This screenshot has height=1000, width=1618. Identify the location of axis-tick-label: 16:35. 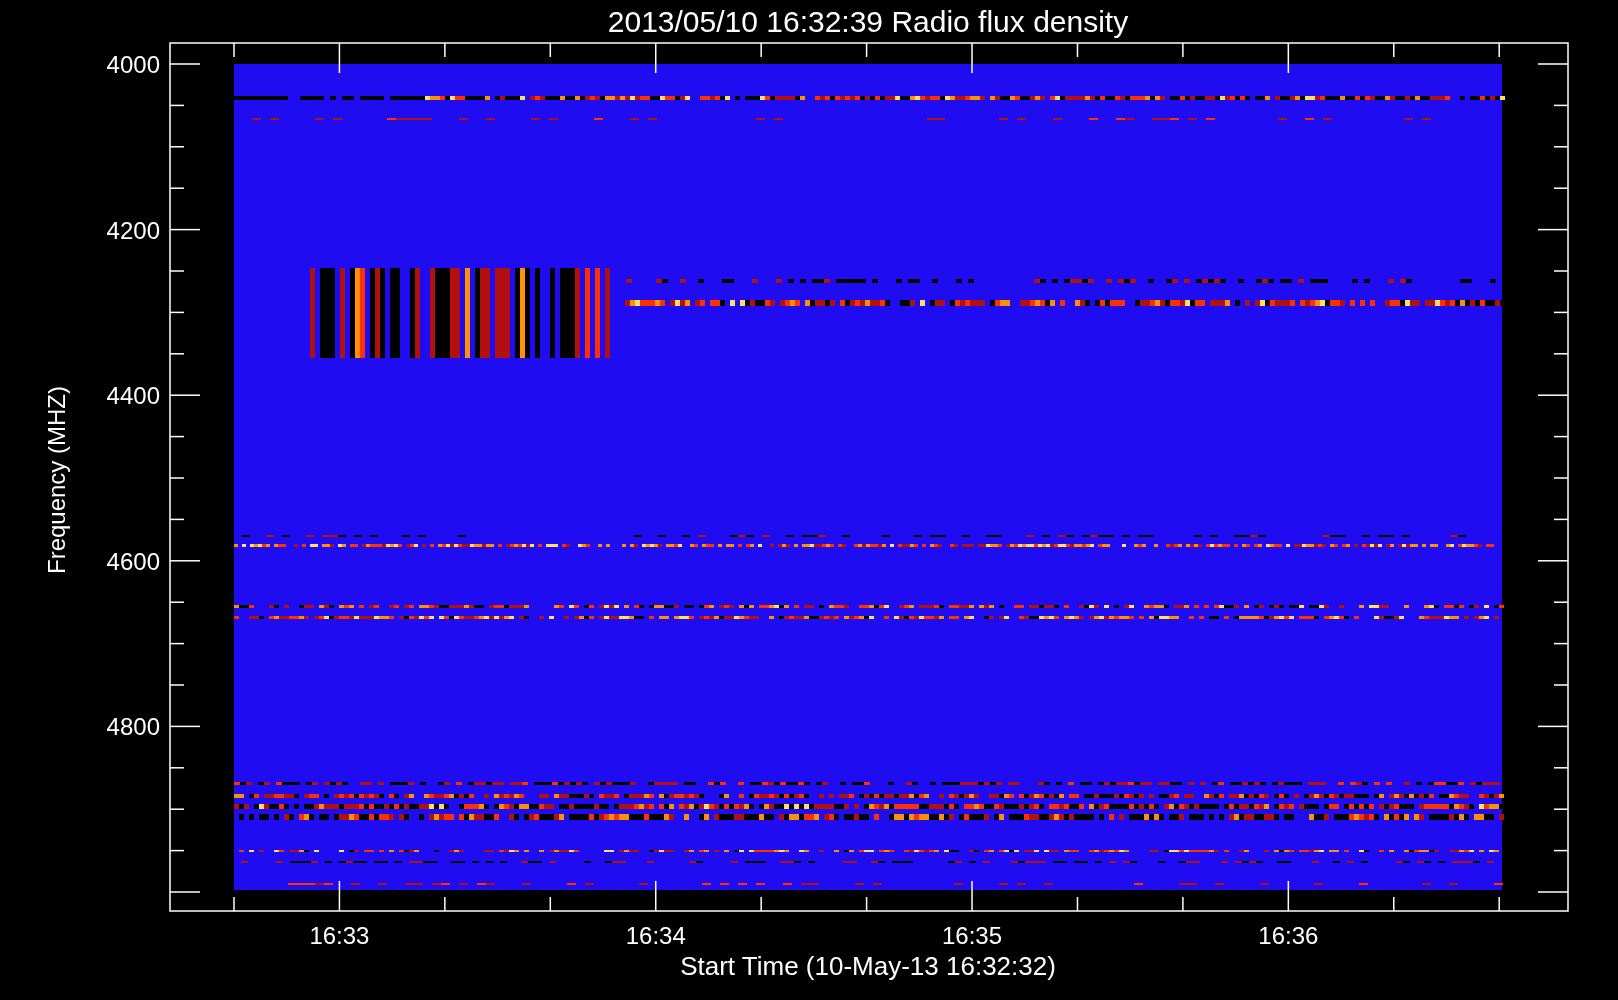
(972, 935).